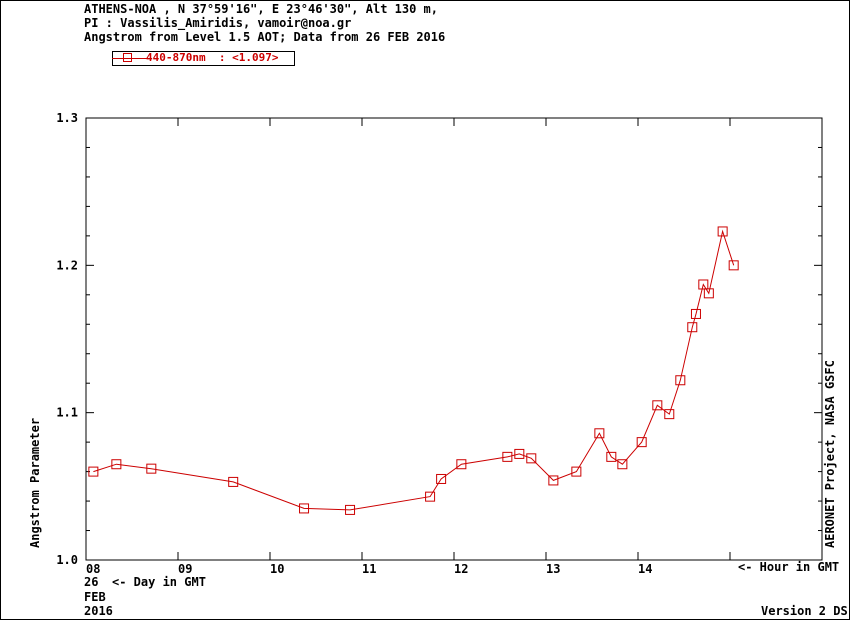 Image resolution: width=850 pixels, height=620 pixels. I want to click on x-tick-label: 09, so click(185, 569).